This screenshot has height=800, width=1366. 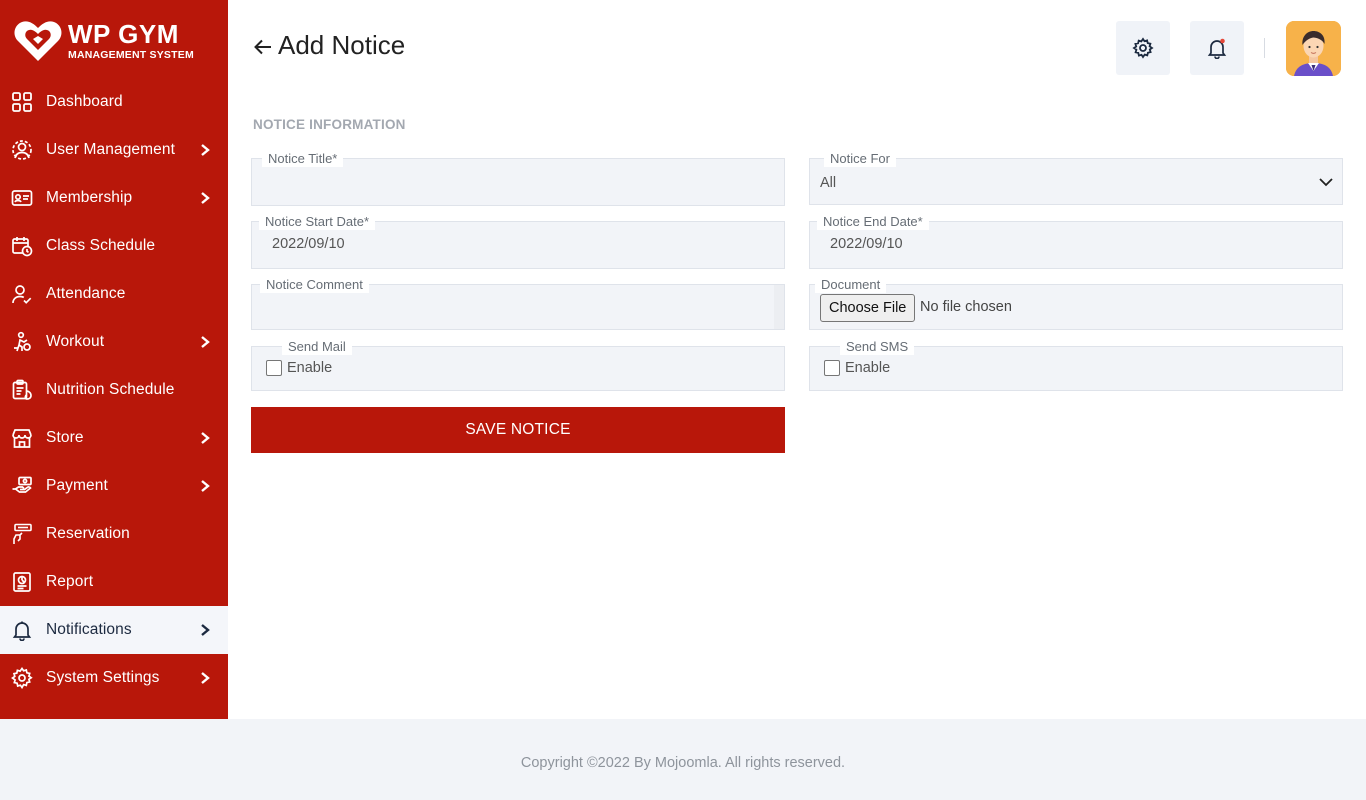 What do you see at coordinates (832, 368) in the screenshot?
I see `send-sms-checkbox` at bounding box center [832, 368].